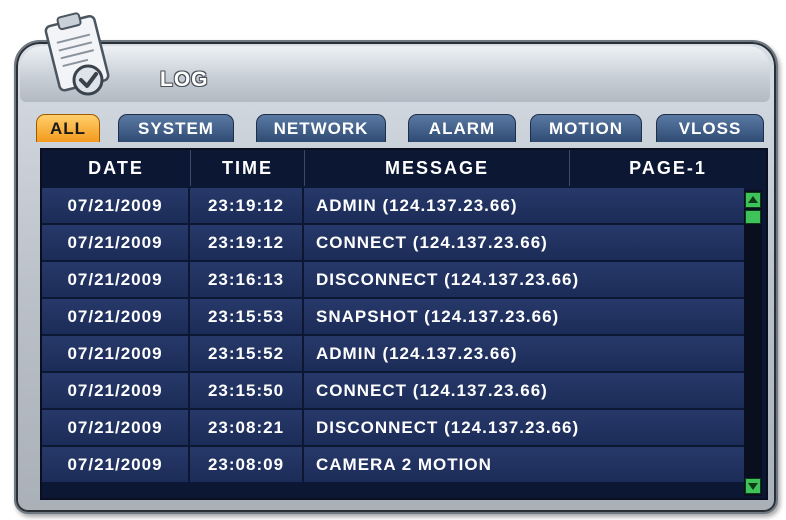 The height and width of the screenshot is (520, 786). I want to click on row-message: CAMERA 2 MOTION, so click(404, 464).